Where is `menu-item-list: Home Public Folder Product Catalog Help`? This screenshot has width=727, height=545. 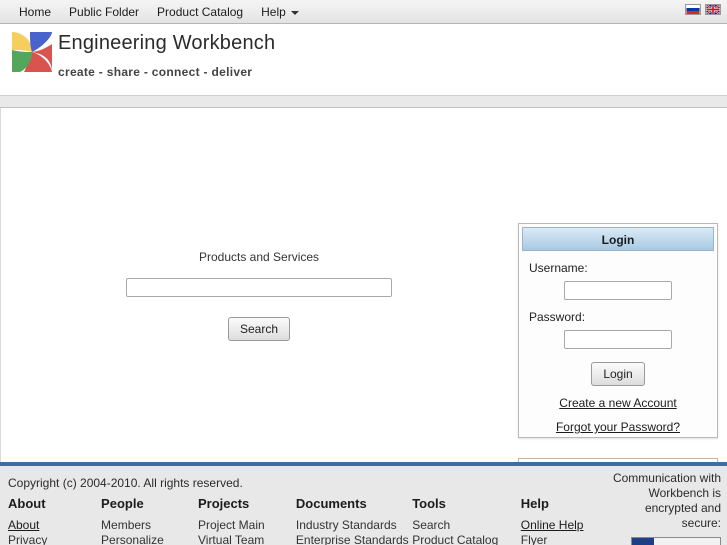 menu-item-list: Home Public Folder Product Catalog Help is located at coordinates (159, 12).